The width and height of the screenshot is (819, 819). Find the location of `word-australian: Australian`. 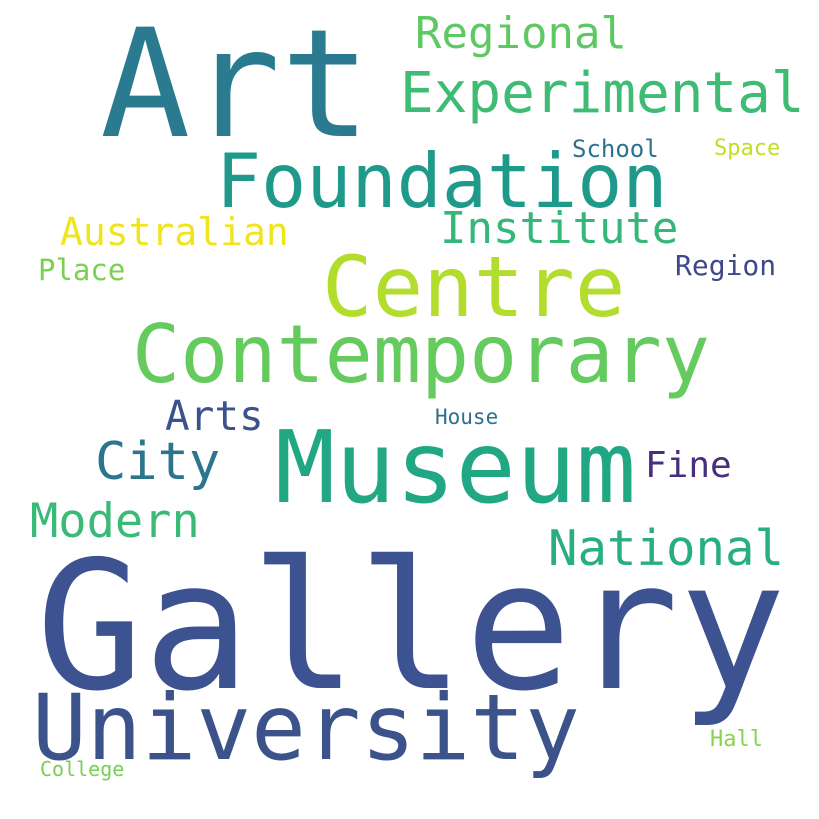

word-australian: Australian is located at coordinates (174, 232).